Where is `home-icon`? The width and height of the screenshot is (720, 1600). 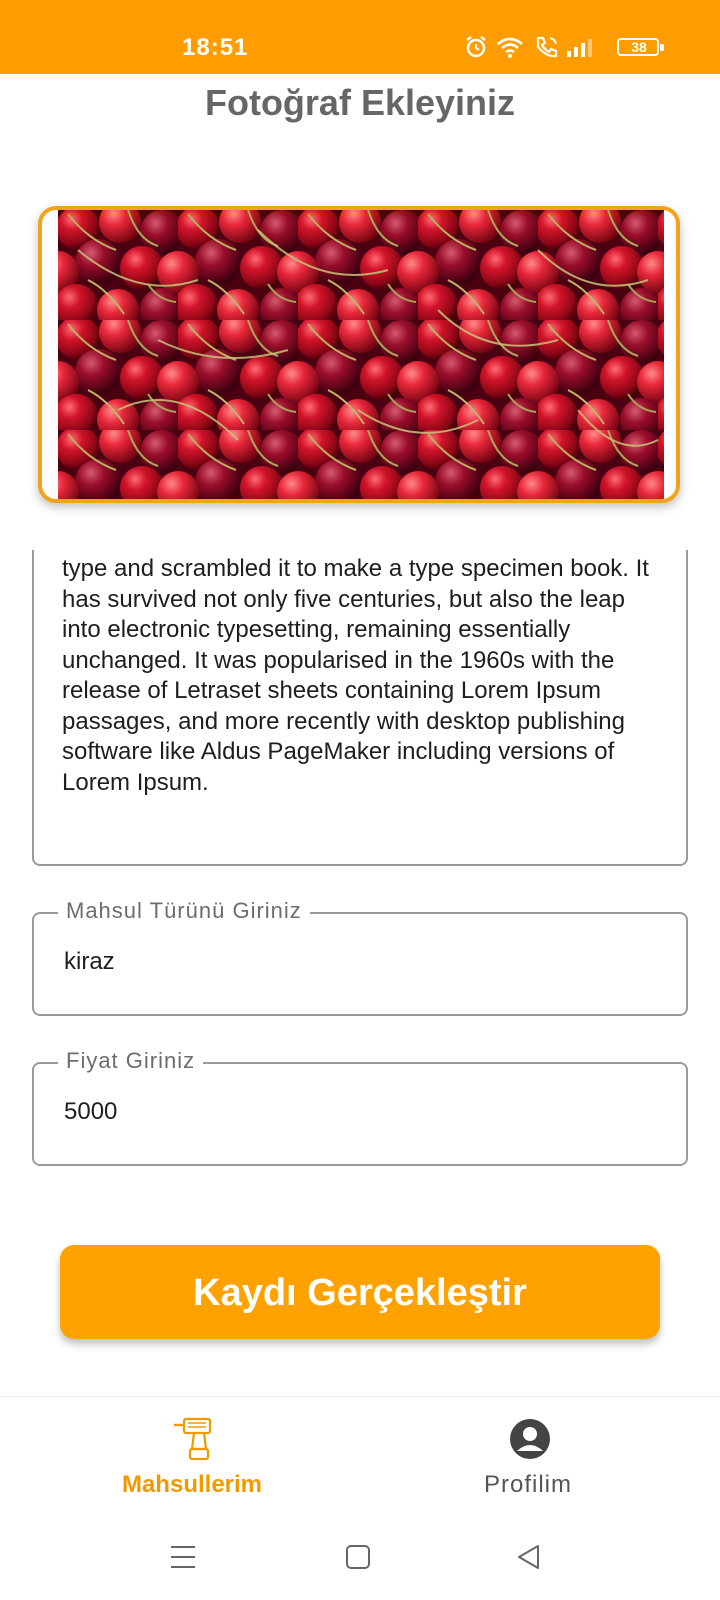 home-icon is located at coordinates (358, 1557).